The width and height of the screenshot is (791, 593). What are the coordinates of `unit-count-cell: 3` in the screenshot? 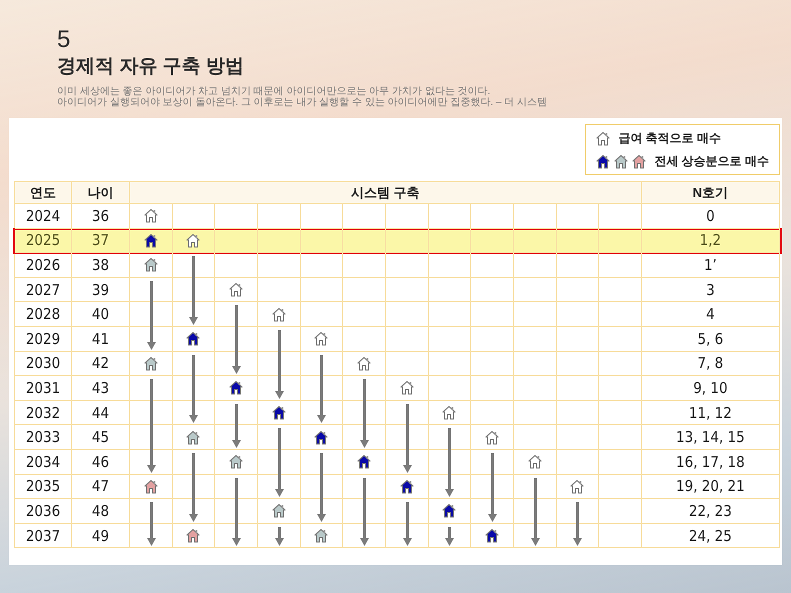 It's located at (711, 290).